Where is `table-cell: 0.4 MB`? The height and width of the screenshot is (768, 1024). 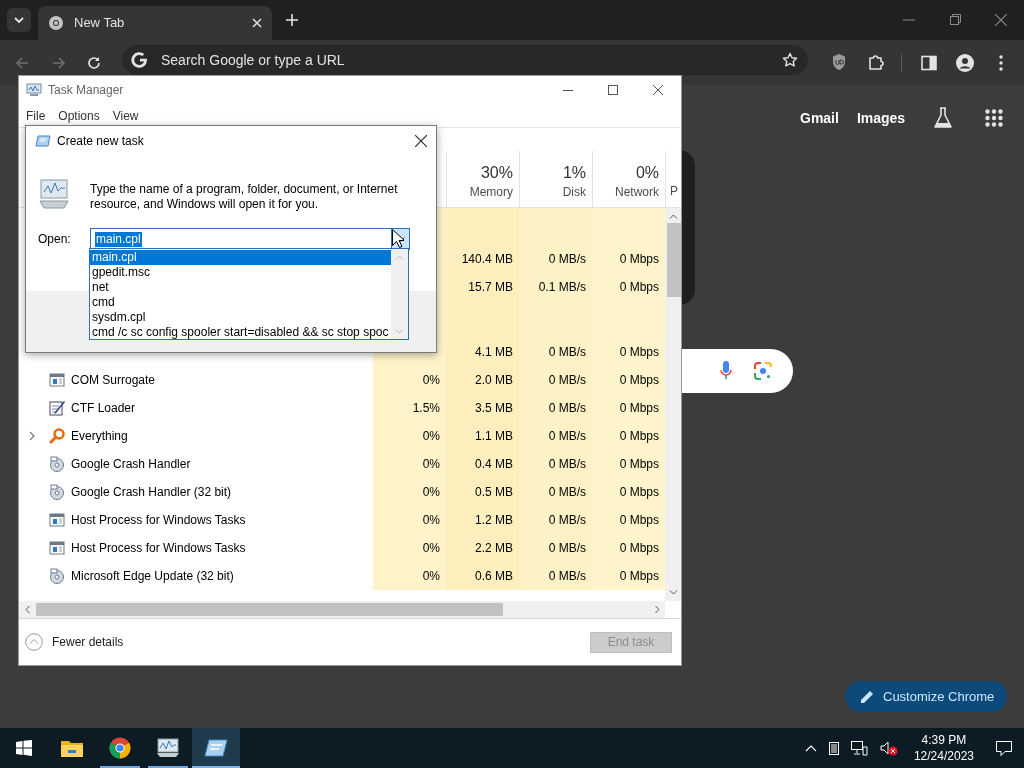 table-cell: 0.4 MB is located at coordinates (482, 464).